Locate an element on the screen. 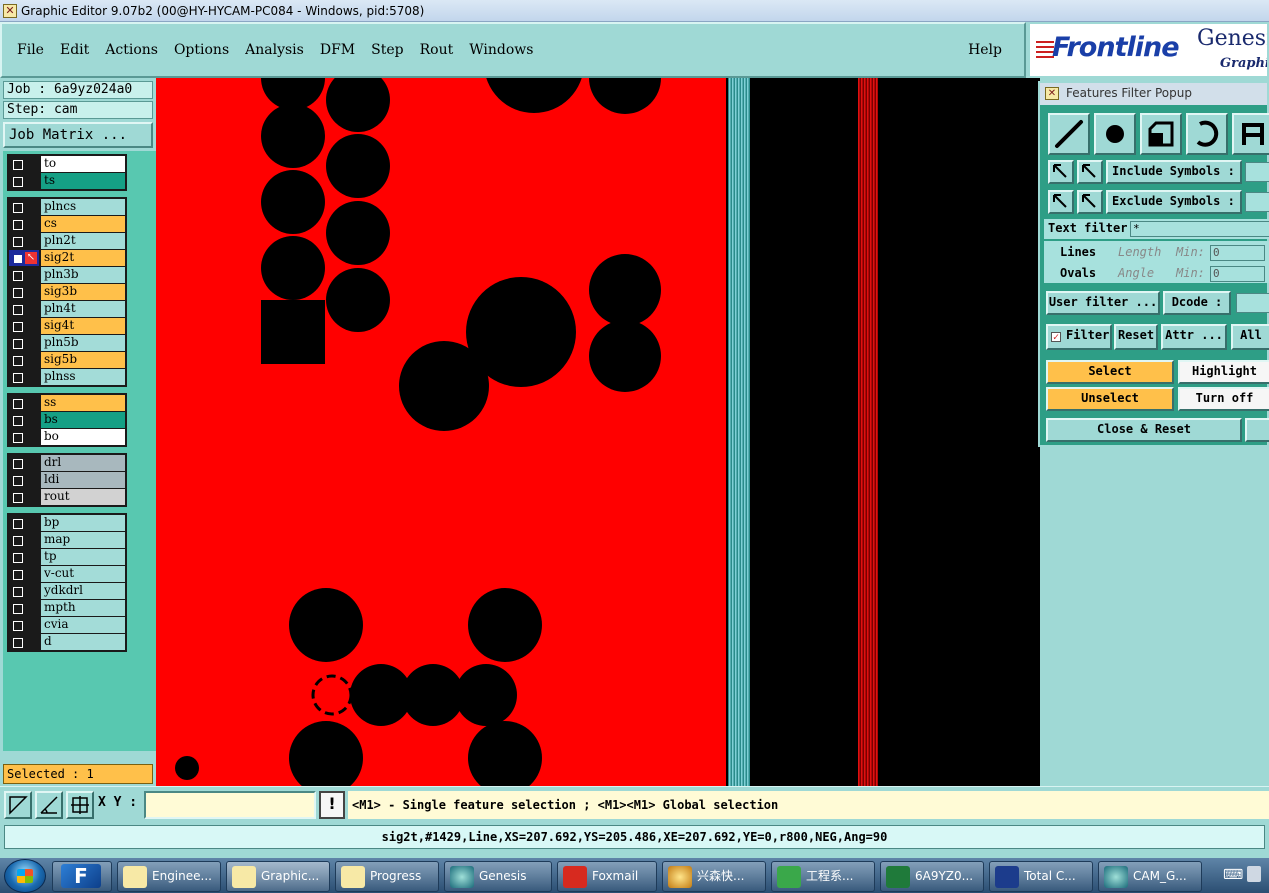 Image resolution: width=1269 pixels, height=893 pixels. task-genesis: Genesis is located at coordinates (498, 876).